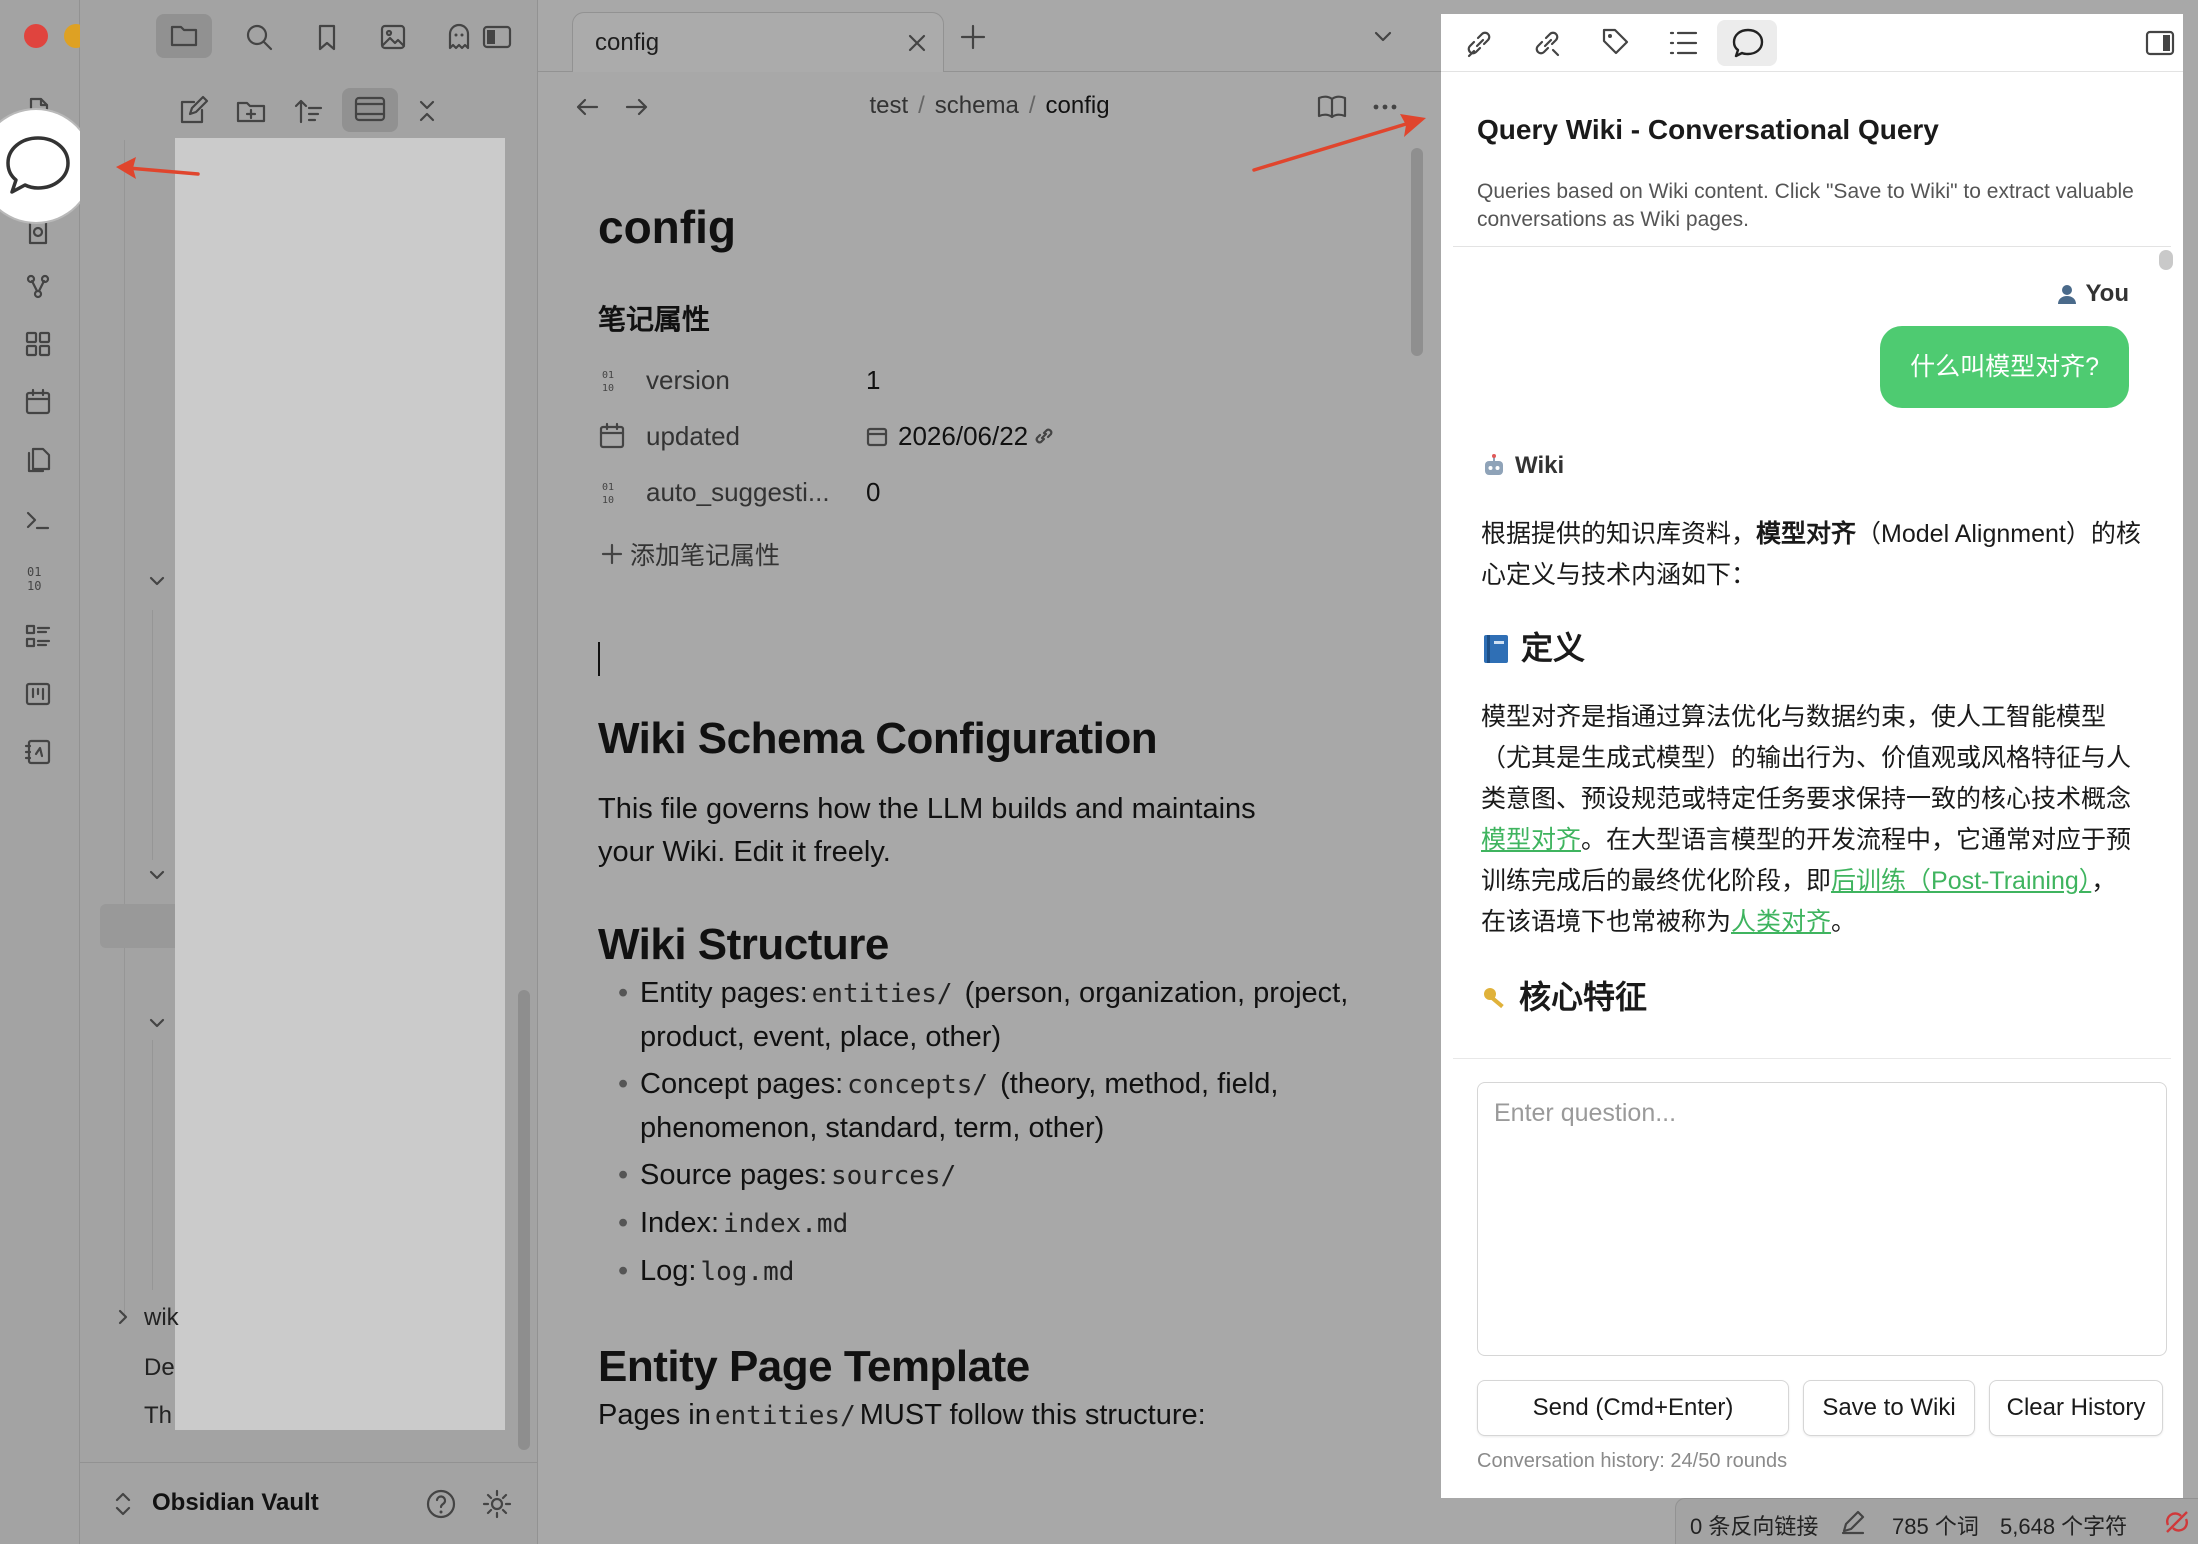  I want to click on robot-icon, so click(1494, 466).